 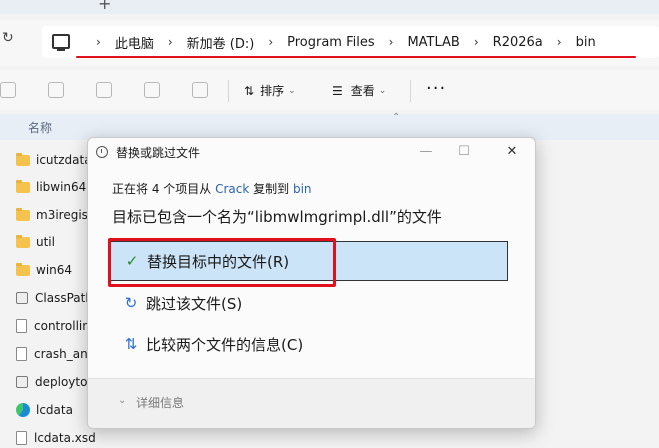 What do you see at coordinates (464, 152) in the screenshot?
I see `maximize-button: ☐` at bounding box center [464, 152].